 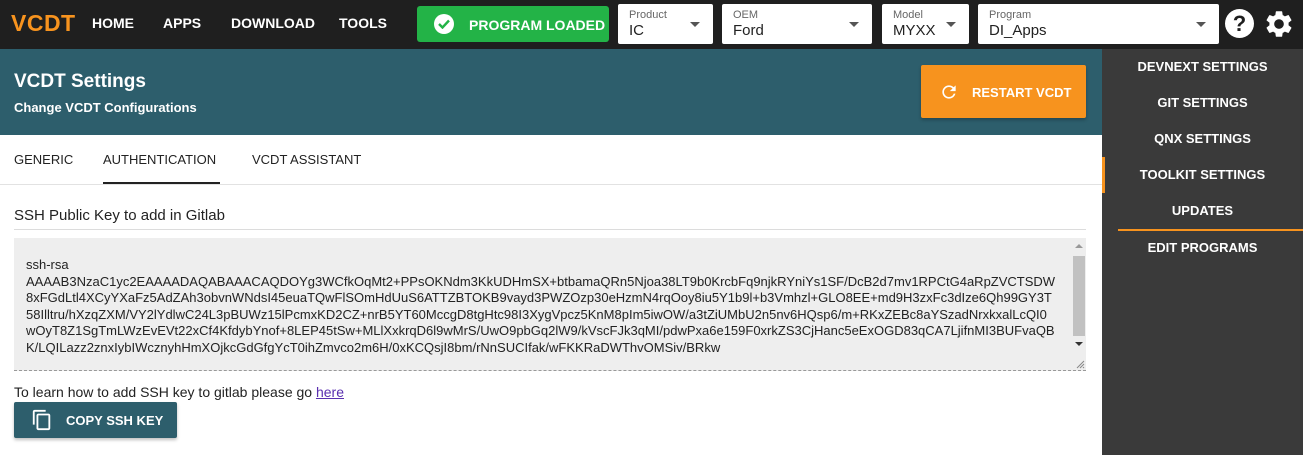 What do you see at coordinates (161, 183) in the screenshot?
I see `active-tab-indicator` at bounding box center [161, 183].